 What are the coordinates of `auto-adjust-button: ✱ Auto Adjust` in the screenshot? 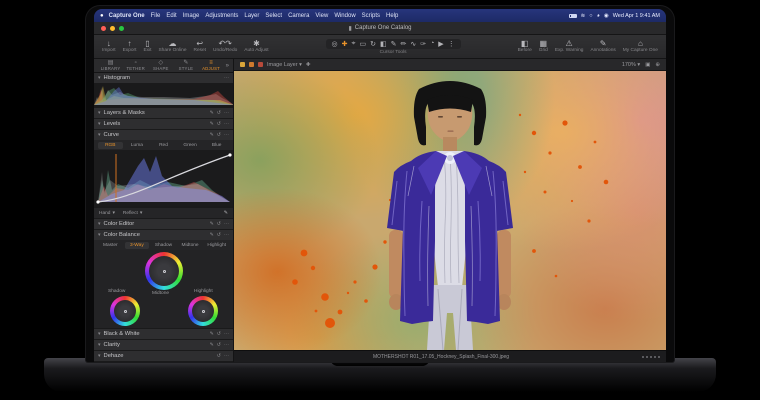 It's located at (256, 46).